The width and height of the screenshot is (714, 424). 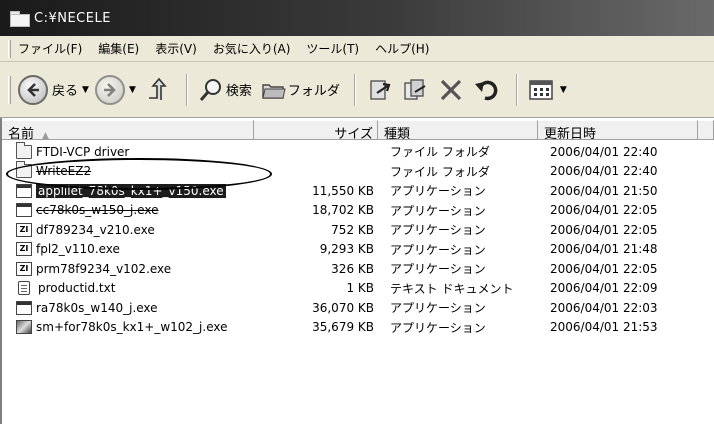 I want to click on up-folder-button, so click(x=157, y=90).